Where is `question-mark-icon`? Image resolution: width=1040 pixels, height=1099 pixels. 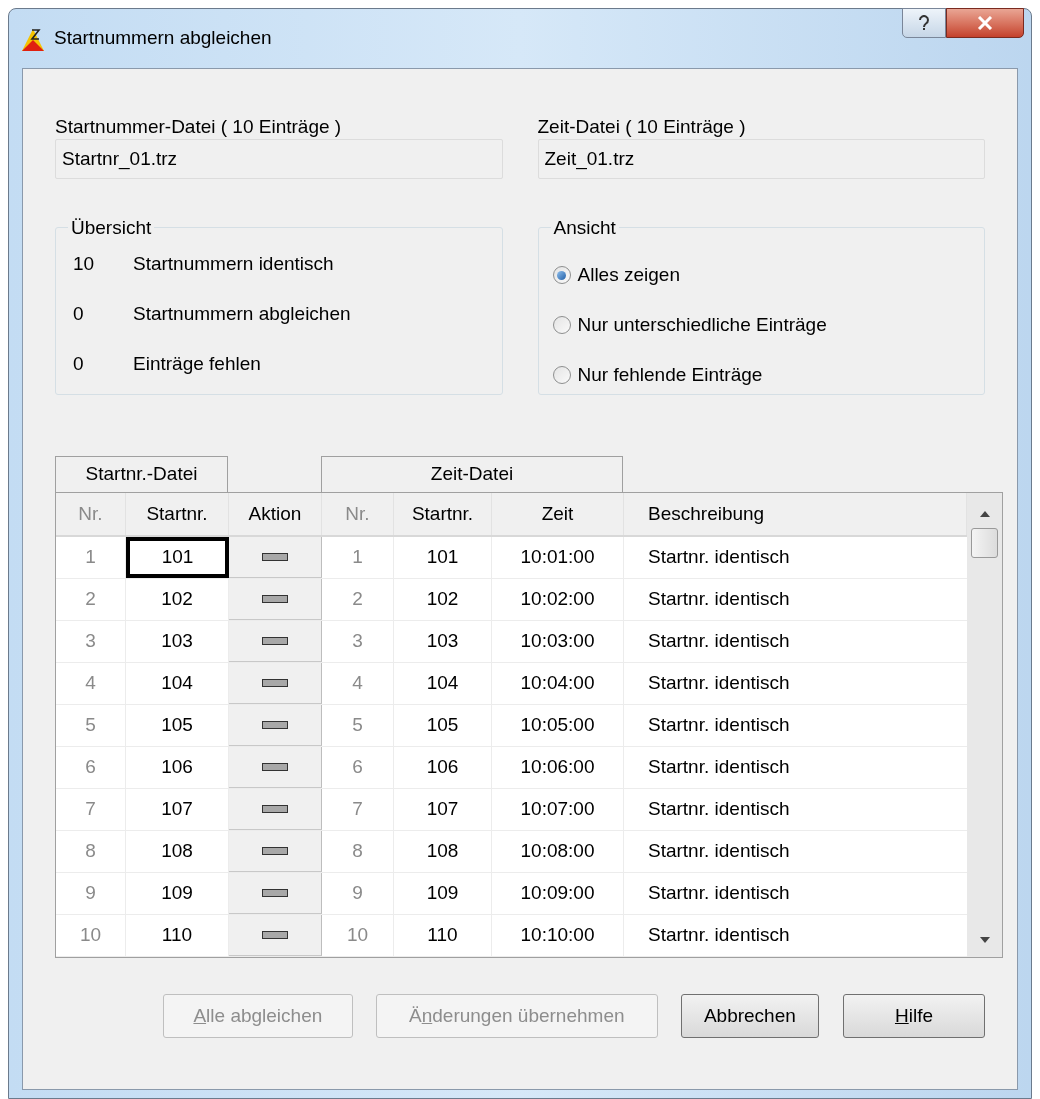 question-mark-icon is located at coordinates (924, 23).